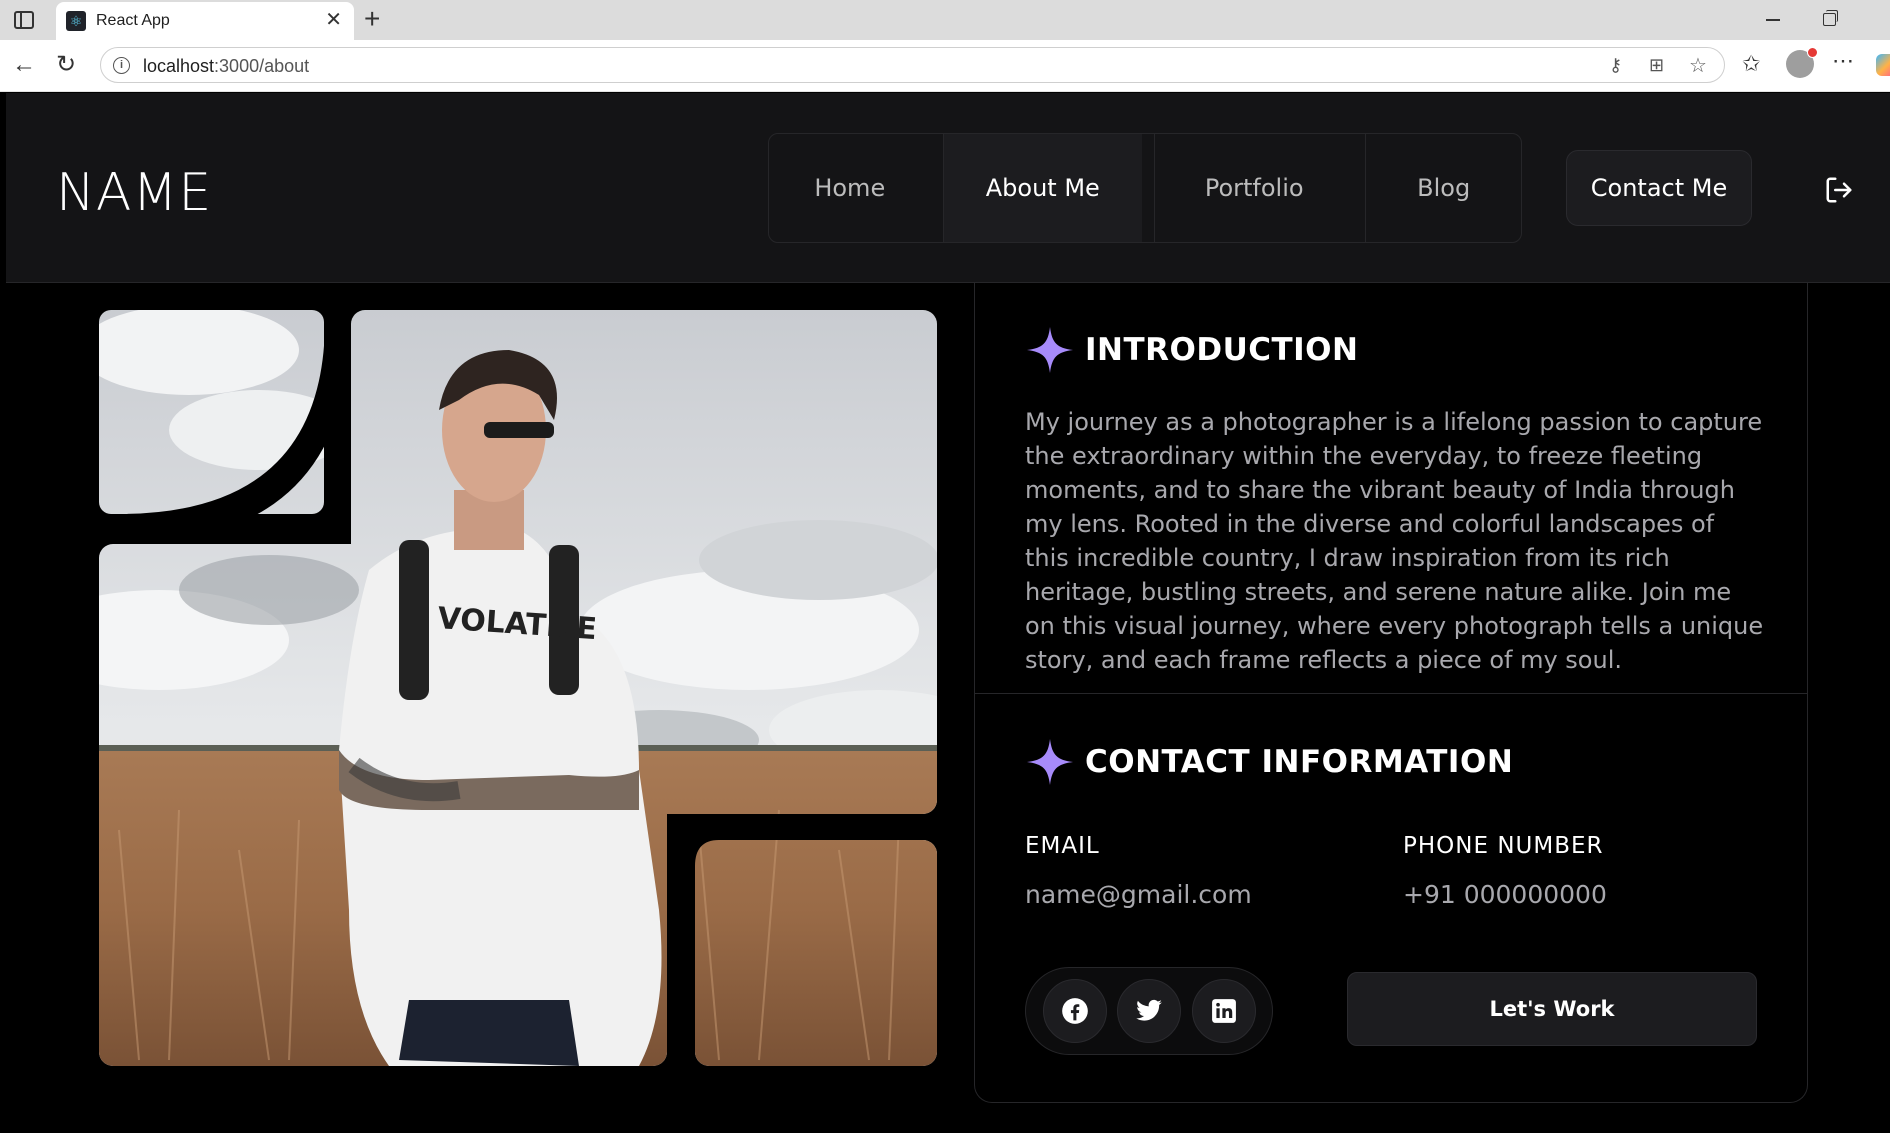  I want to click on minimize-icon, so click(1773, 20).